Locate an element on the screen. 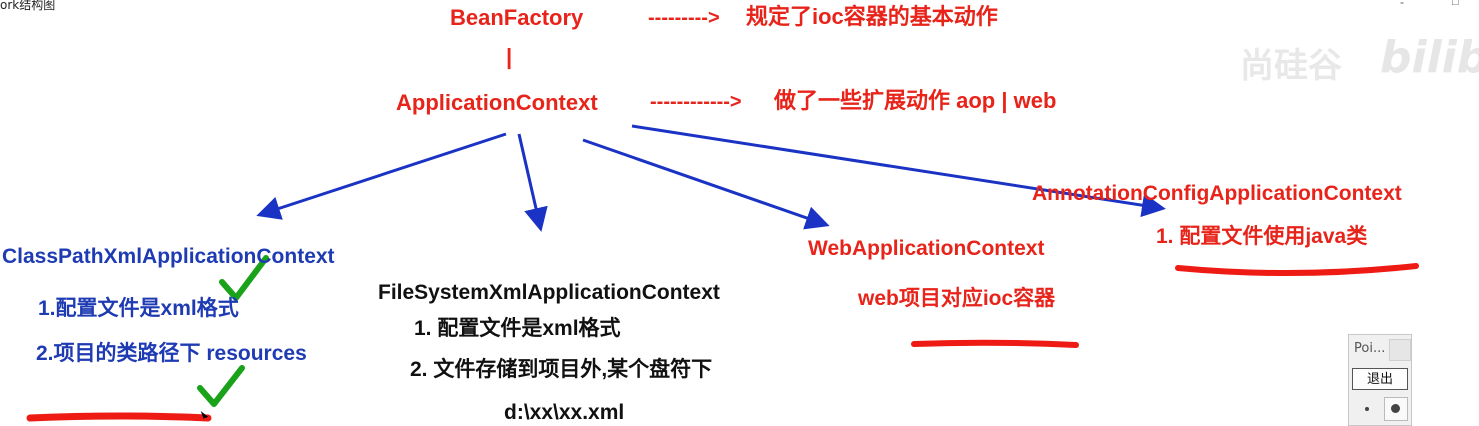 The height and width of the screenshot is (426, 1479). underline-annotation is located at coordinates (1297, 270).